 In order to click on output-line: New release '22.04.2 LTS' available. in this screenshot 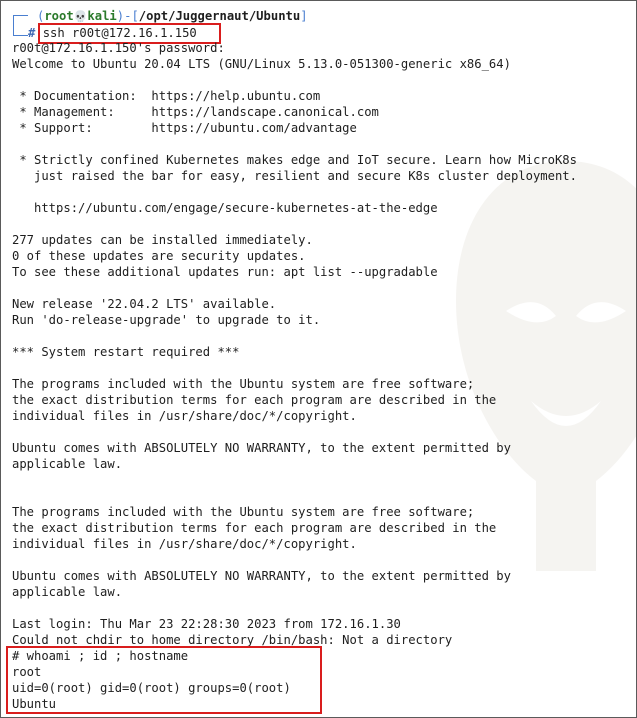, I will do `click(144, 304)`.